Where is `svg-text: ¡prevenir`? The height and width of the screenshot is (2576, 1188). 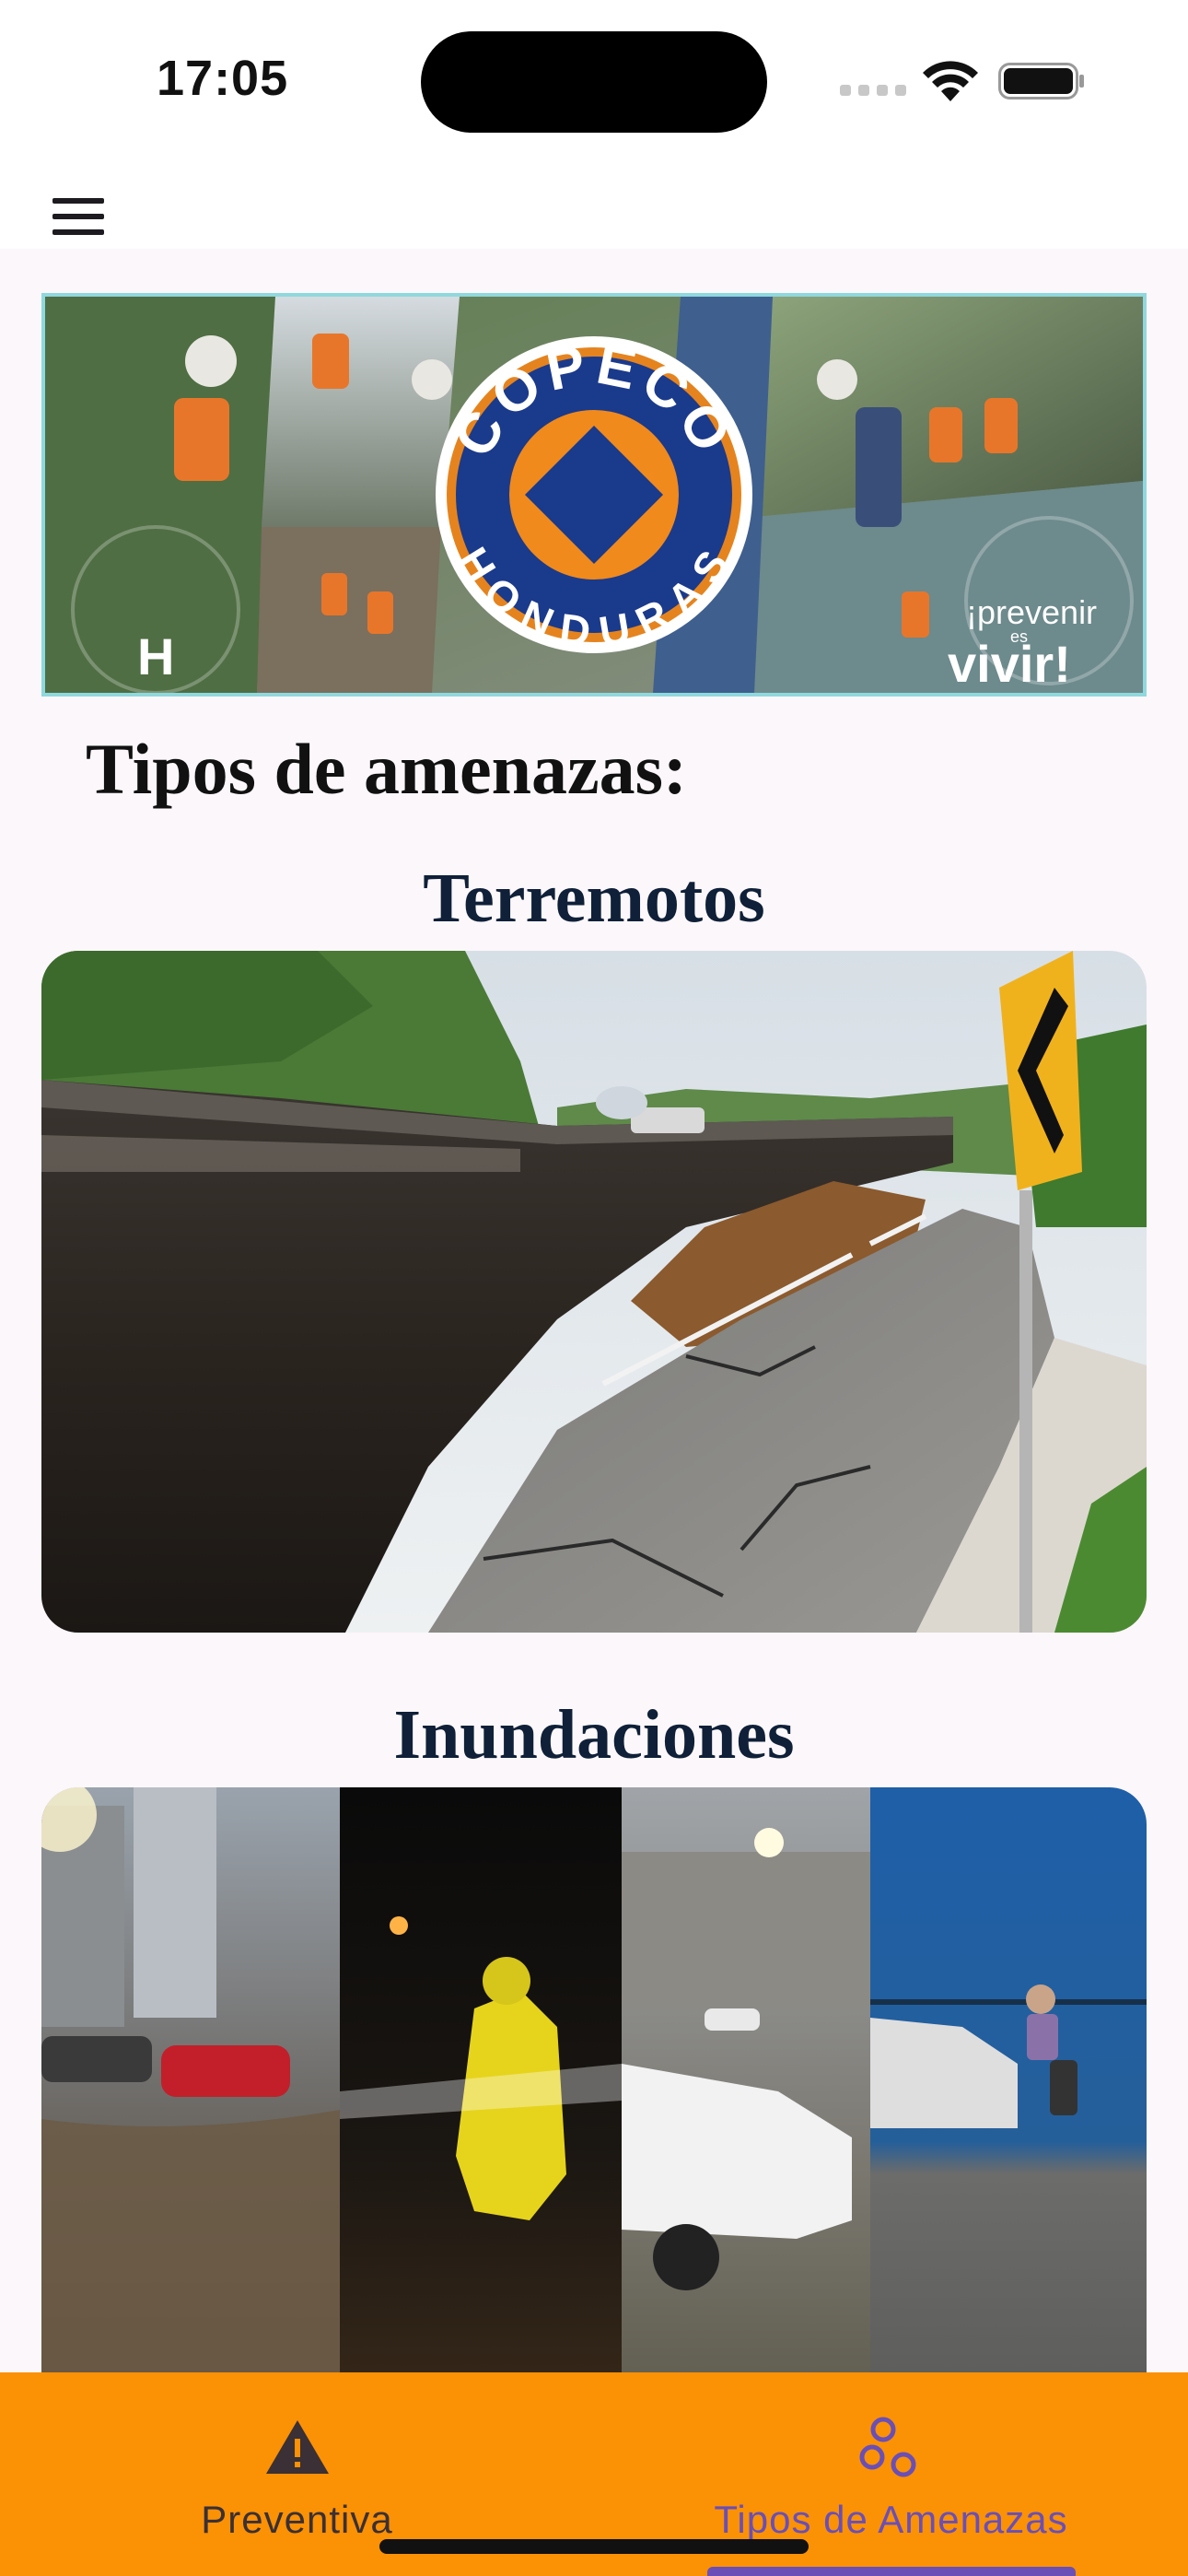
svg-text: ¡prevenir is located at coordinates (1031, 612).